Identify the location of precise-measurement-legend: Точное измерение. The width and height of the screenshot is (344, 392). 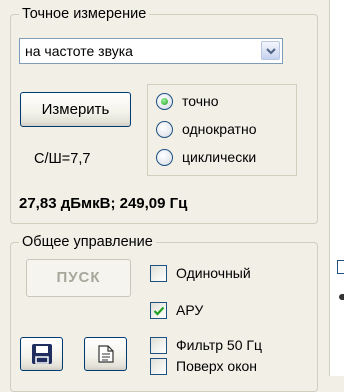
(84, 14).